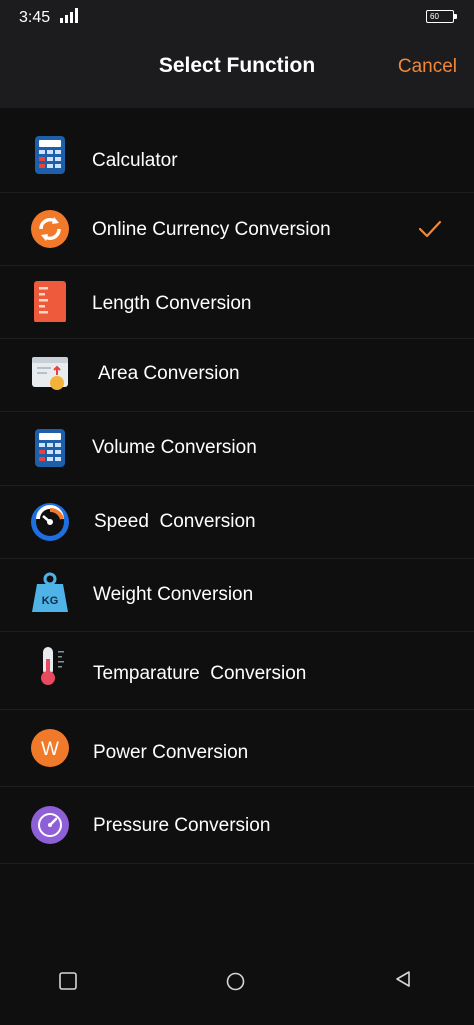  Describe the element at coordinates (237, 155) in the screenshot. I see `function-item-calculator: Calculator` at that location.